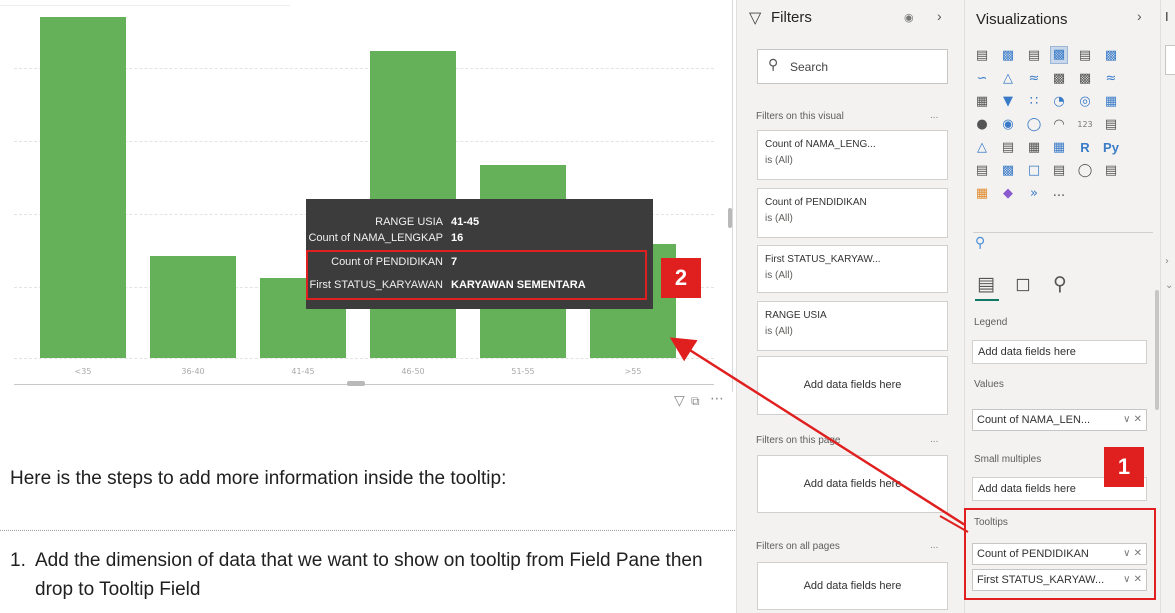  Describe the element at coordinates (18, 560) in the screenshot. I see `step-number: 1.` at that location.